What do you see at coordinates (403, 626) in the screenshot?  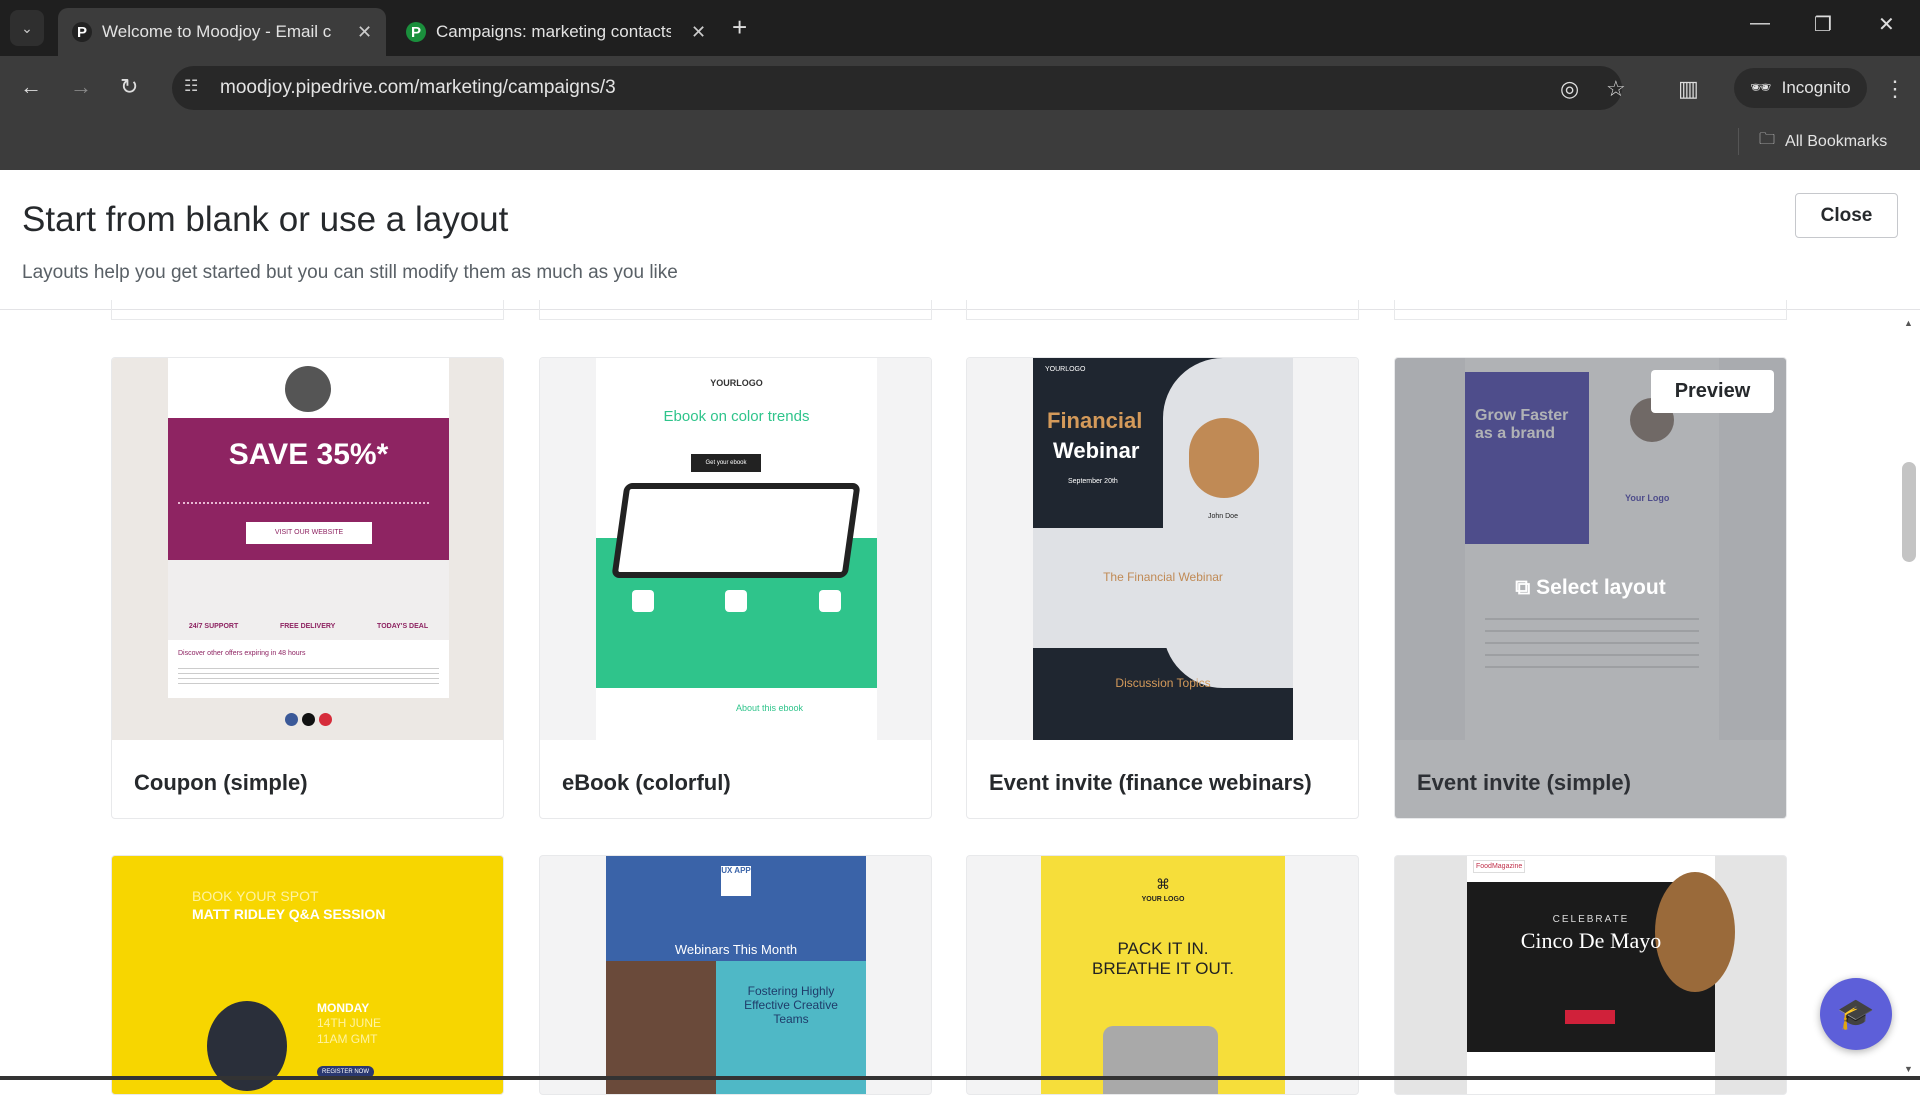 I see `thumb-feature: TODAY'S DEAL` at bounding box center [403, 626].